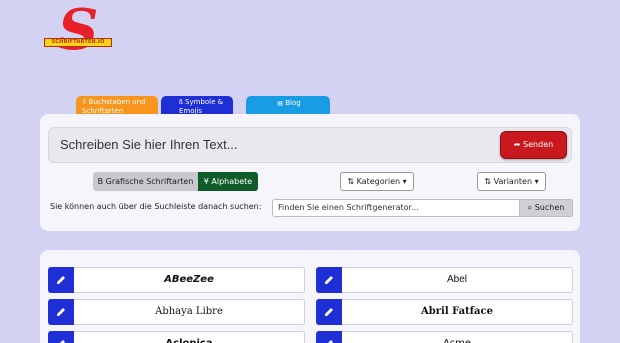 The image size is (620, 343). What do you see at coordinates (457, 337) in the screenshot?
I see `font-name: Acme` at bounding box center [457, 337].